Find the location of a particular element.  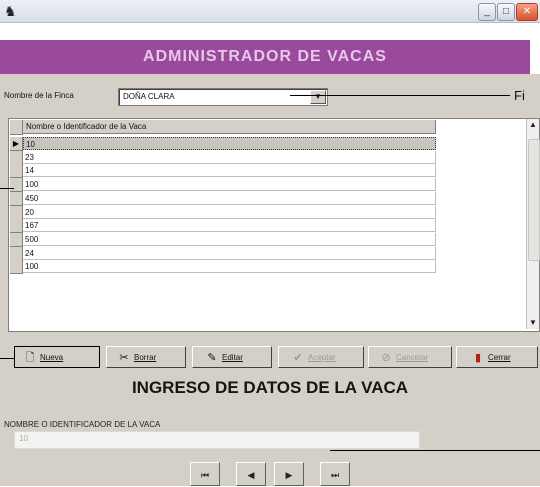

cow-name-field: 10 is located at coordinates (217, 440).